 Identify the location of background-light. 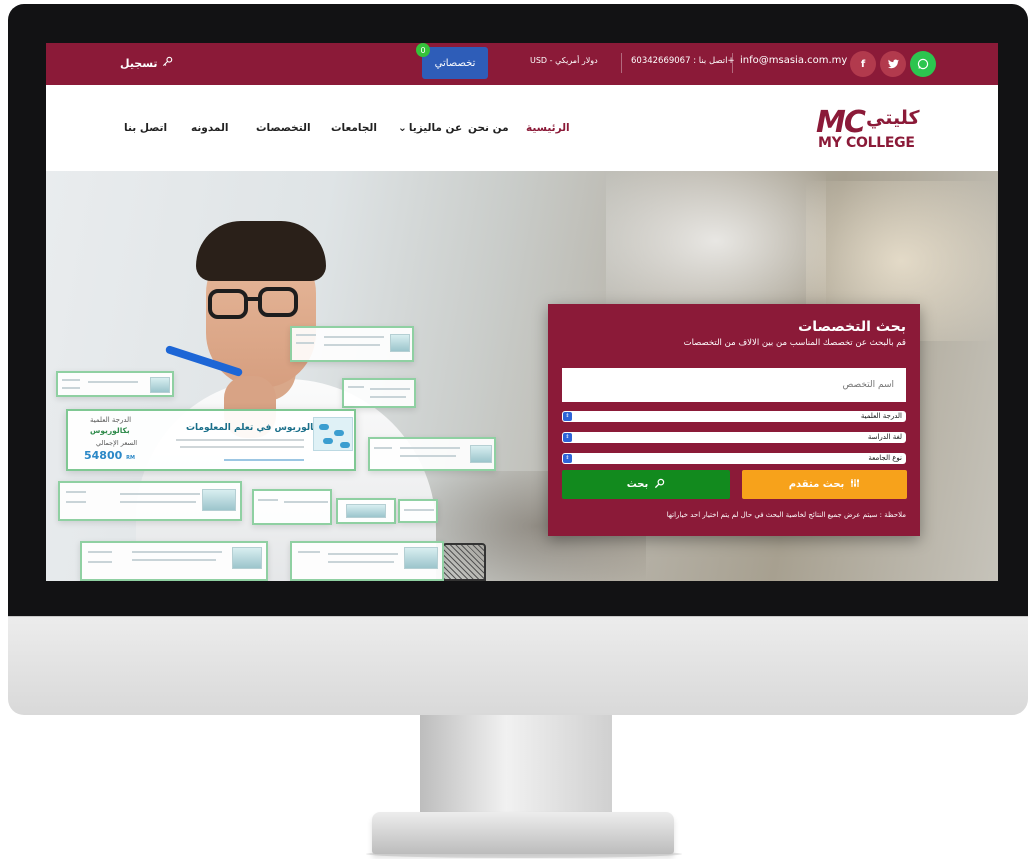
(716, 241).